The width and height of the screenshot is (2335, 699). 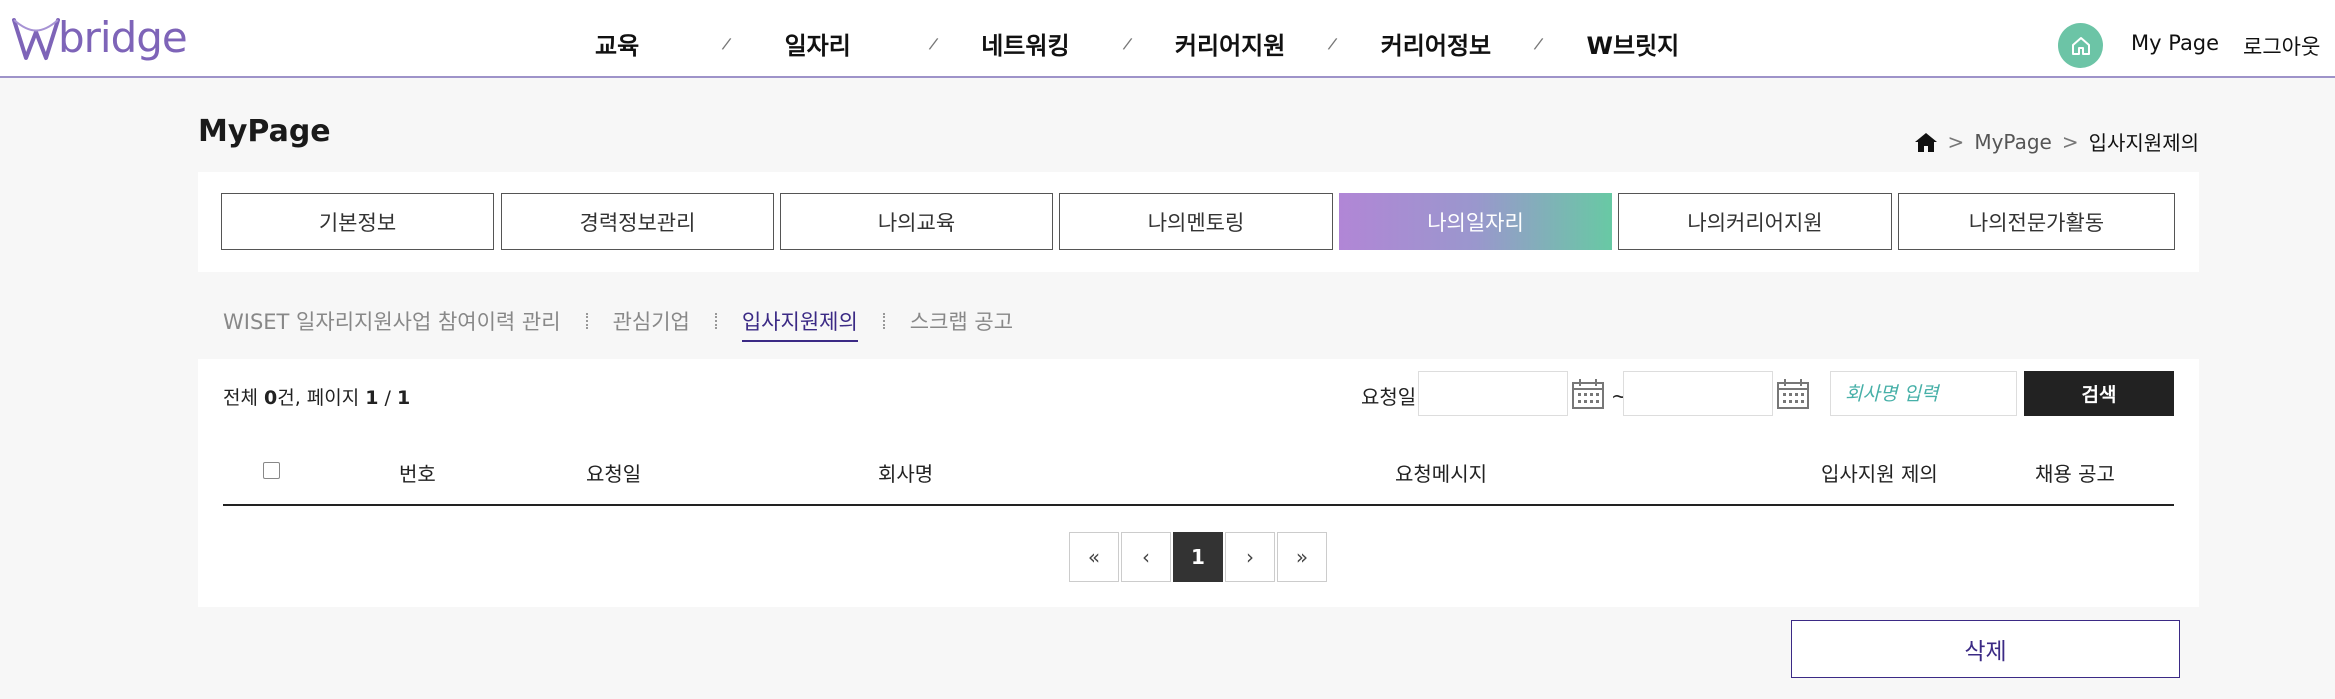 I want to click on col-job-offer: 입사지원 제의, so click(x=1879, y=474).